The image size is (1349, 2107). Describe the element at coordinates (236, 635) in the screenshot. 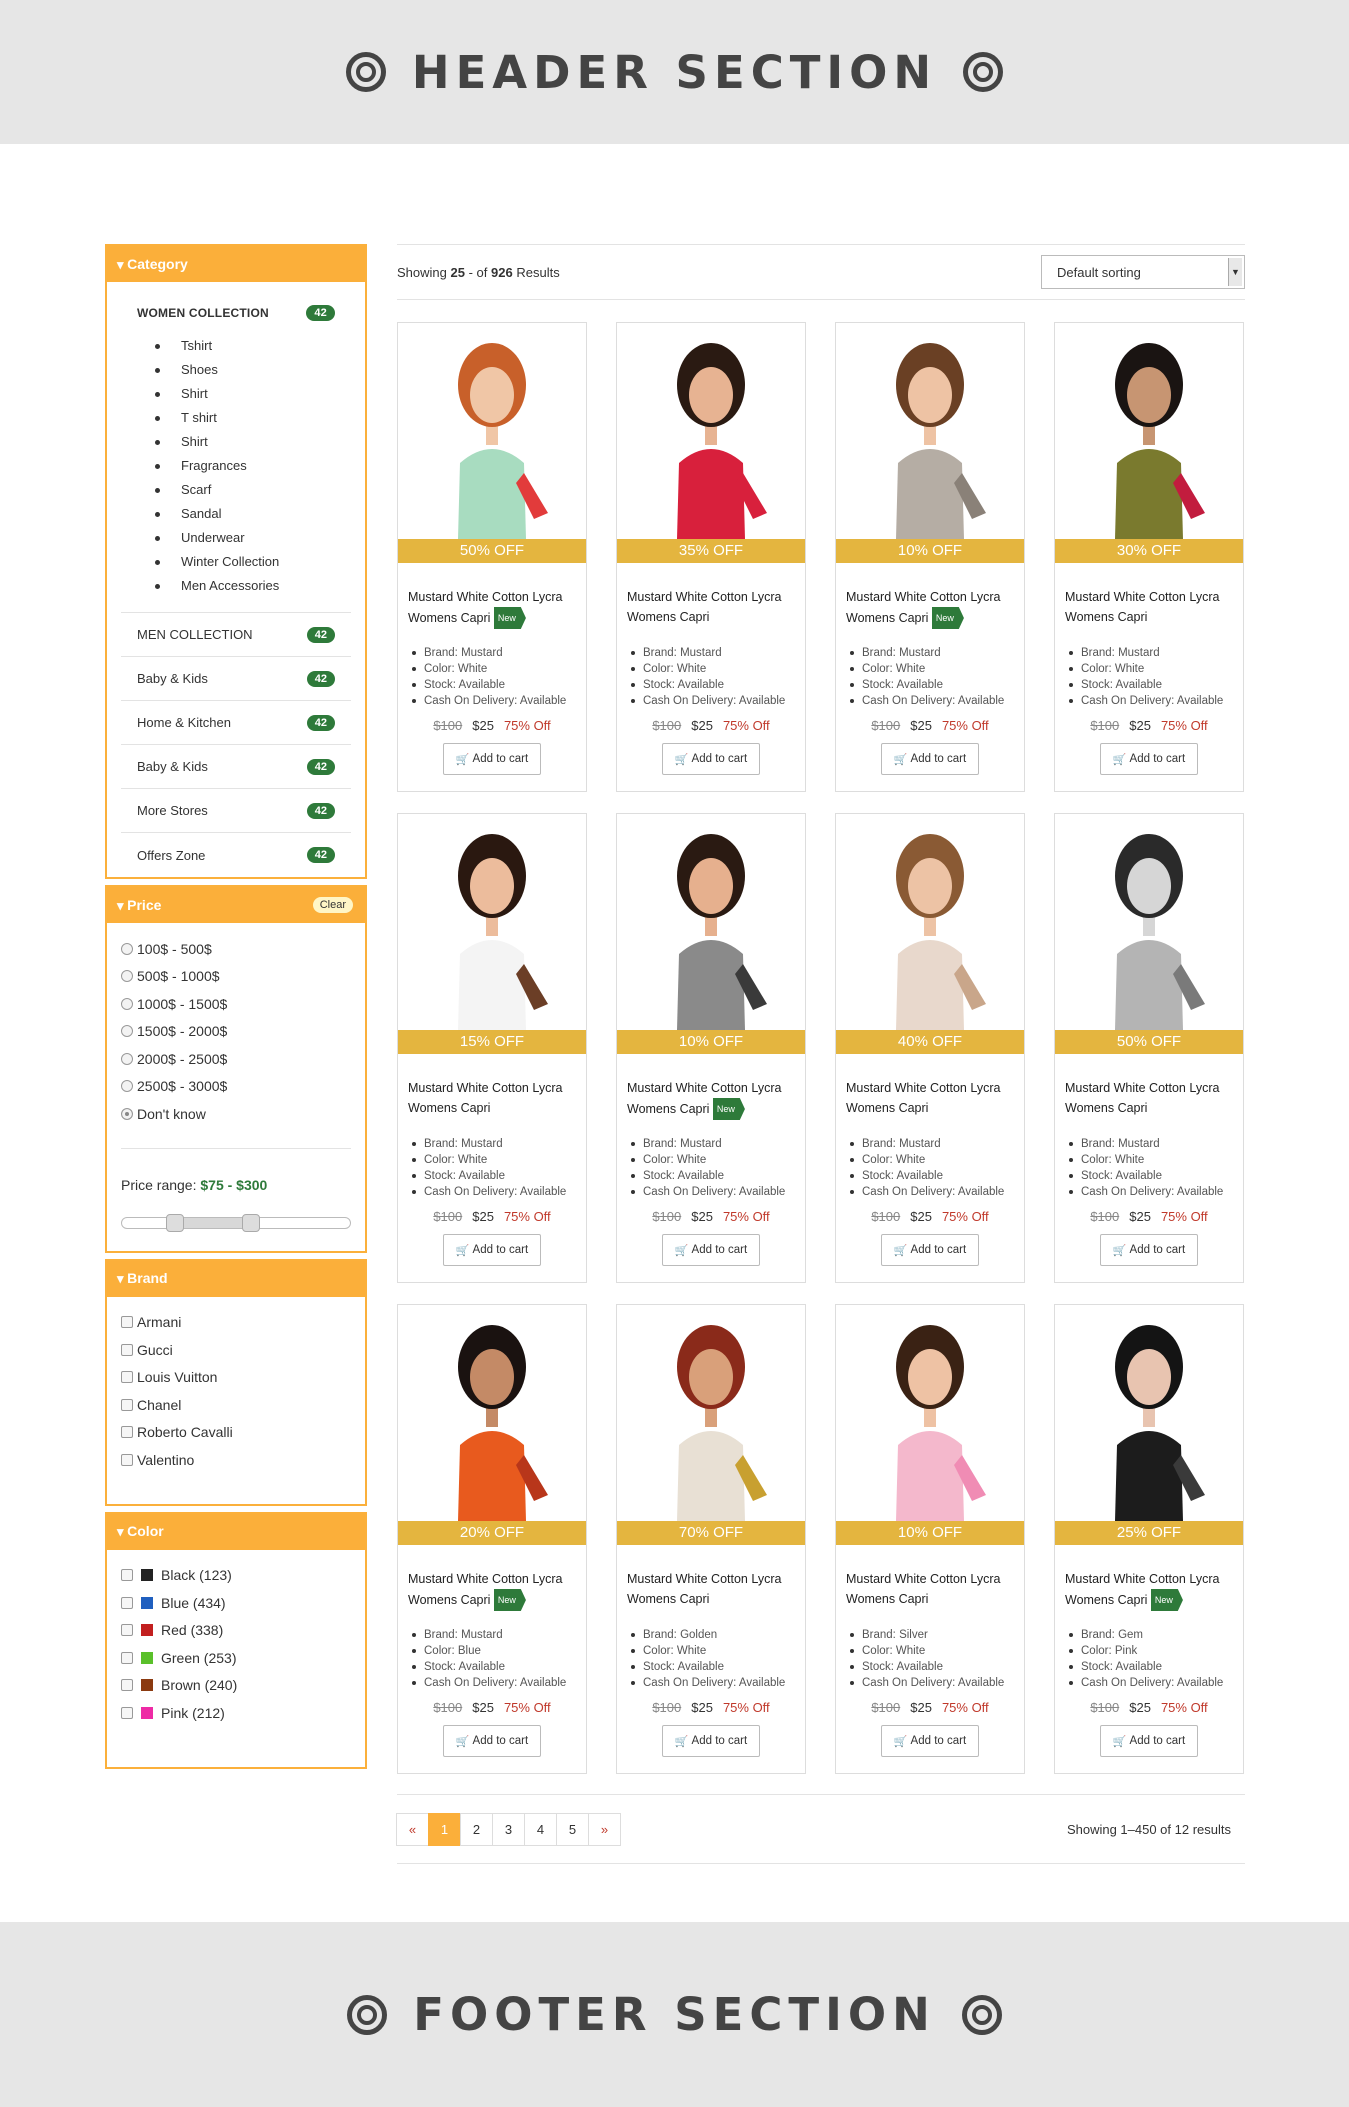

I see `category-item: MEN COLLECTION 42` at that location.